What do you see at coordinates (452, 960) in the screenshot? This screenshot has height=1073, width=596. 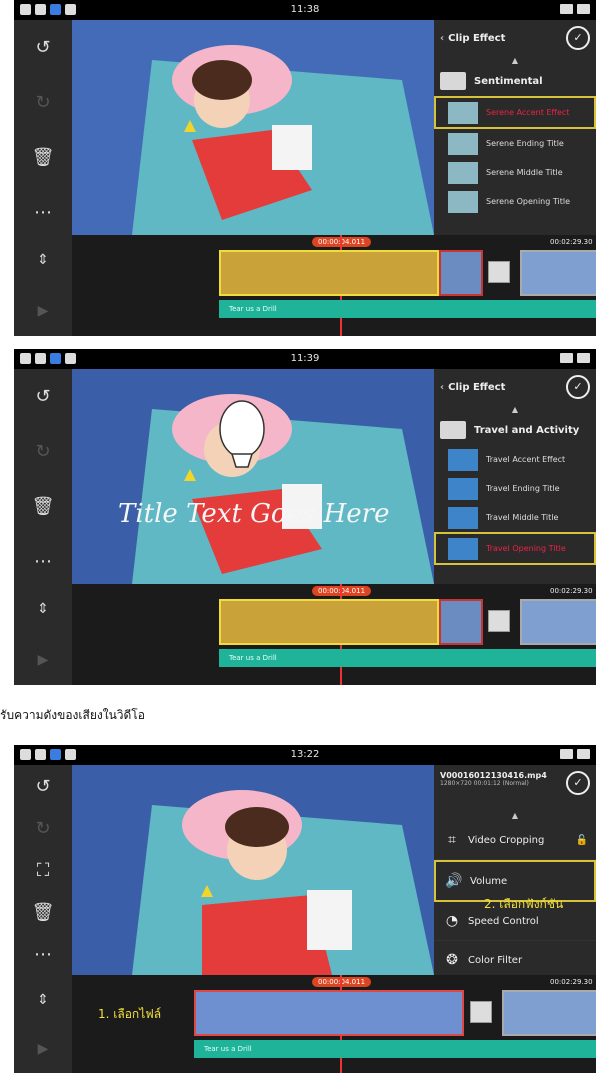 I see `color-filter-icon: ❂` at bounding box center [452, 960].